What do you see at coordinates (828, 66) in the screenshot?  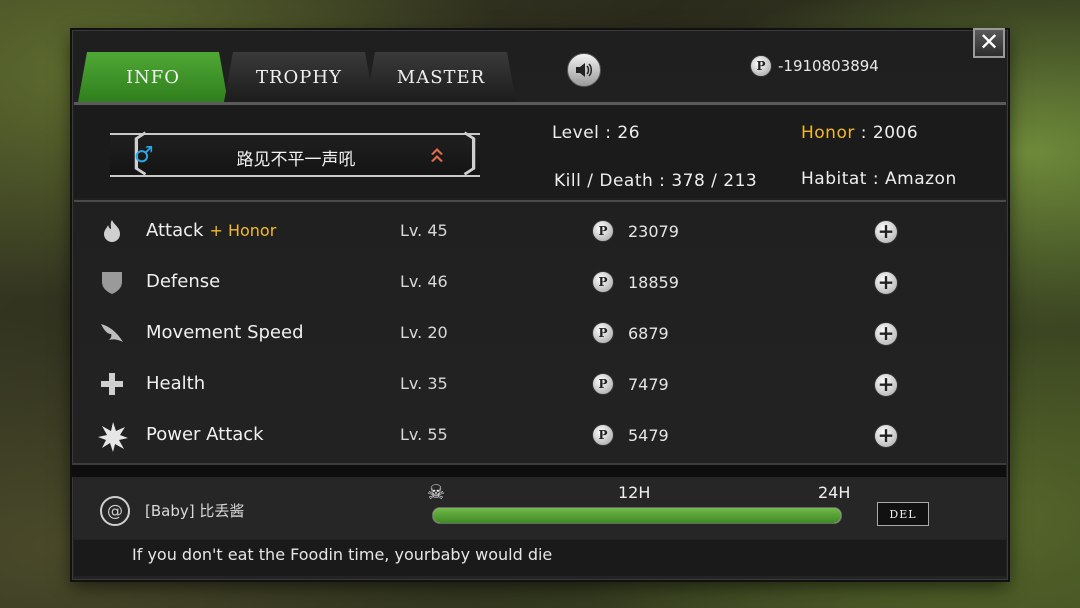 I see `points-value: -1910803894` at bounding box center [828, 66].